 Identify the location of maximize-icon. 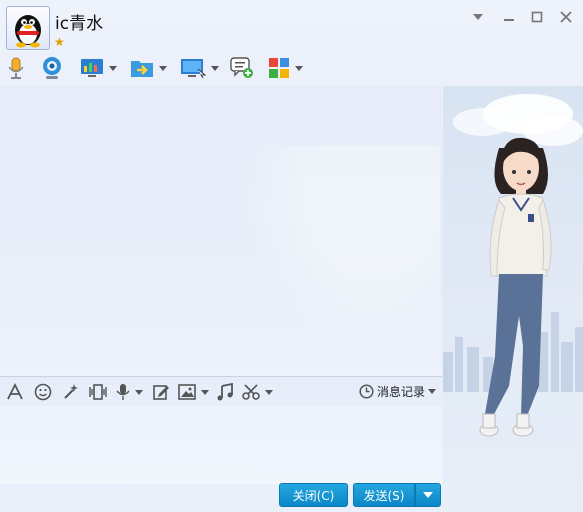
(537, 17).